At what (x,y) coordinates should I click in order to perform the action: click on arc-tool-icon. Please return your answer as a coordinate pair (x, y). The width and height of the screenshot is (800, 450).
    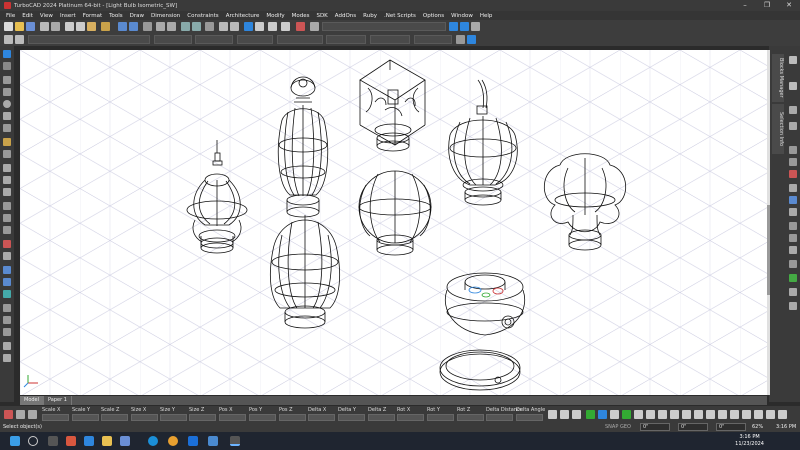
    Looking at the image, I should click on (7, 116).